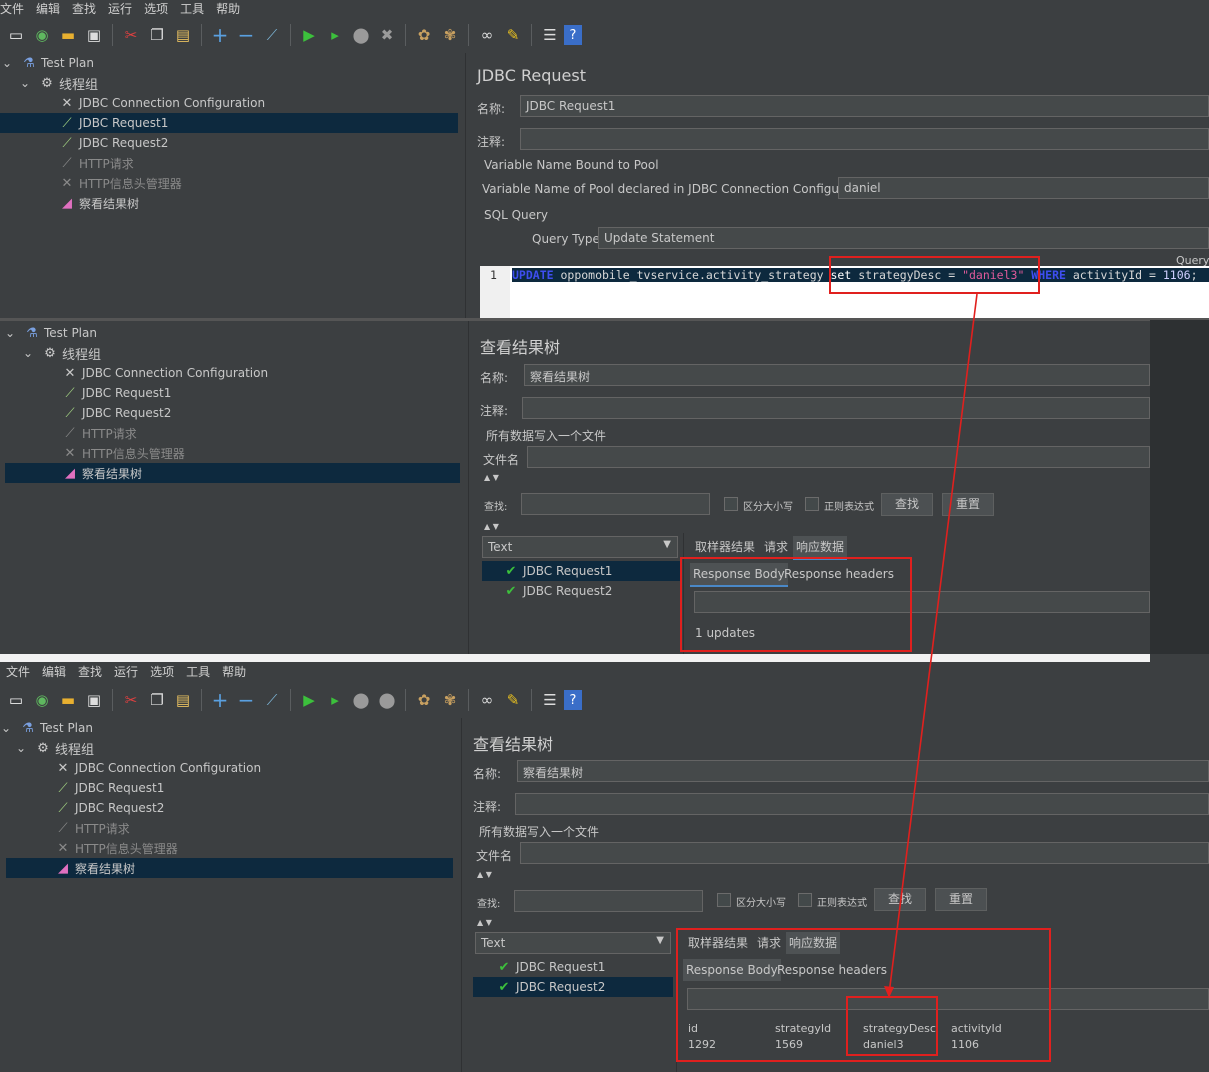 This screenshot has height=1072, width=1209. What do you see at coordinates (889, 992) in the screenshot?
I see `arrow-head` at bounding box center [889, 992].